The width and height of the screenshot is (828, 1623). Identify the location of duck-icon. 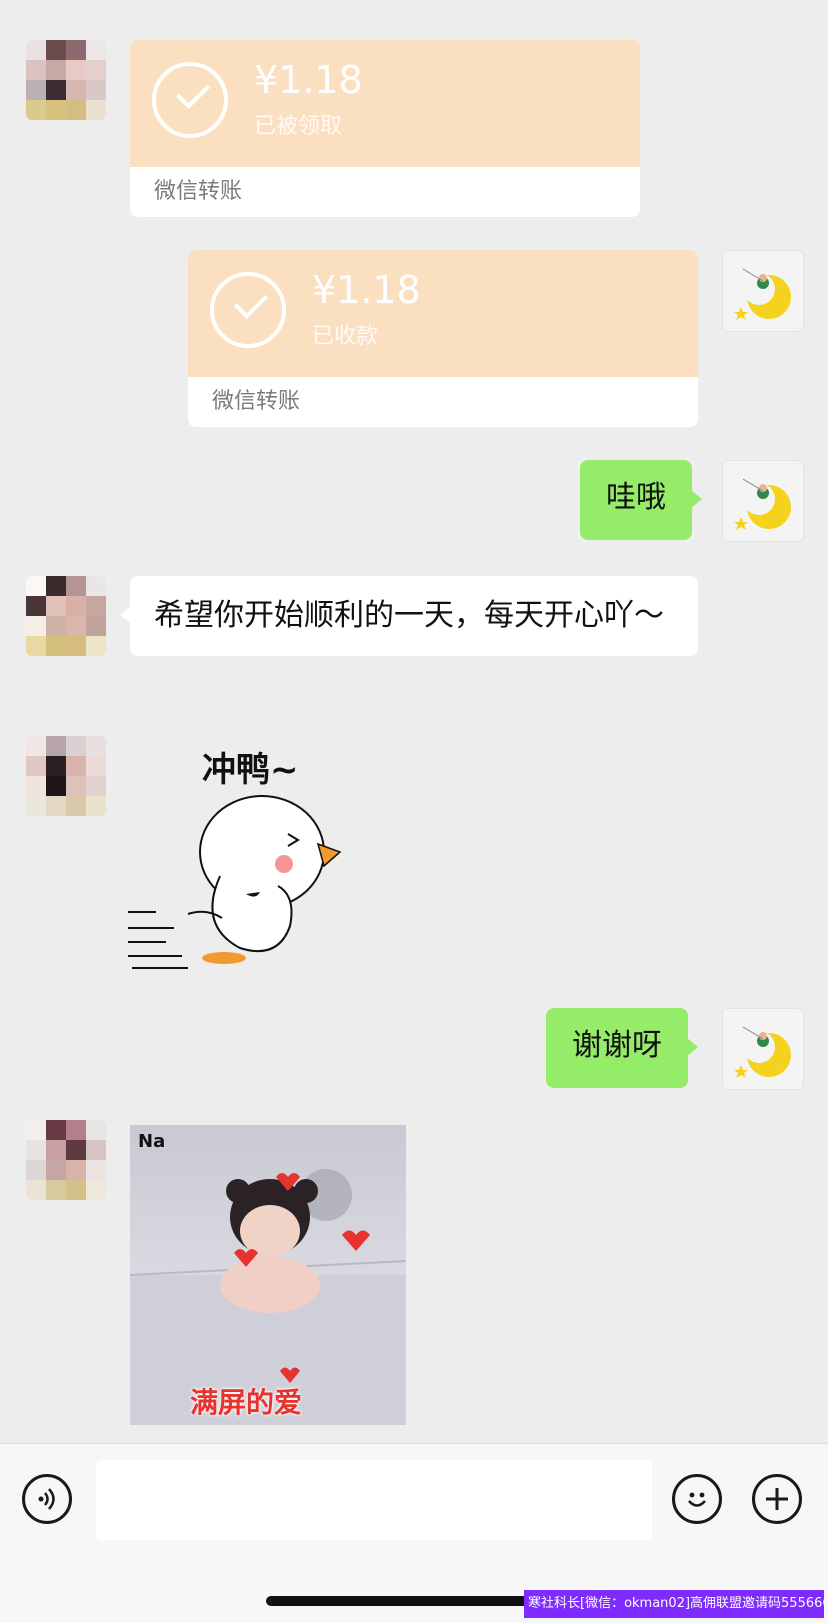
(235, 882).